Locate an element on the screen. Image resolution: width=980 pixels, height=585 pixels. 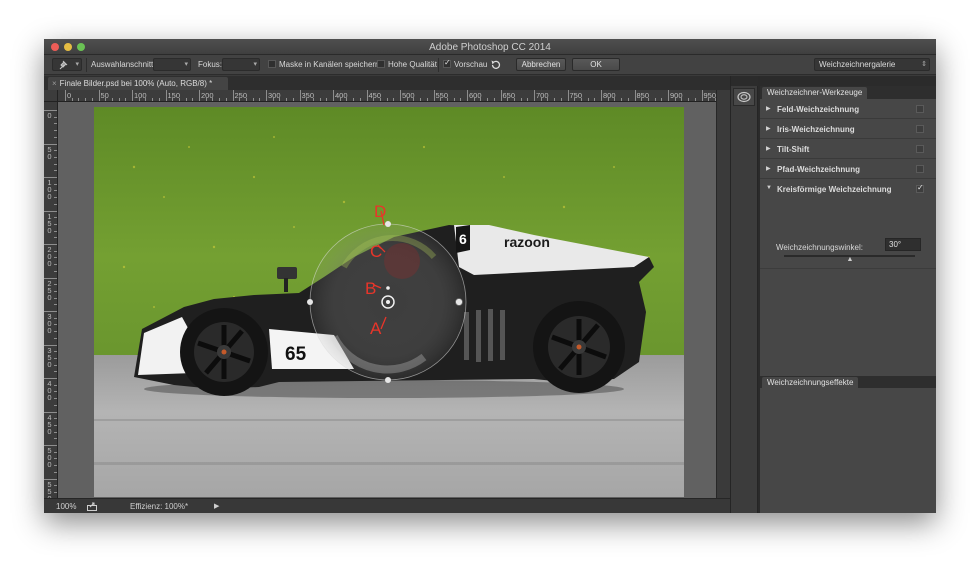
blur-angle-slider-thumb: ▲ is located at coordinates (850, 259).